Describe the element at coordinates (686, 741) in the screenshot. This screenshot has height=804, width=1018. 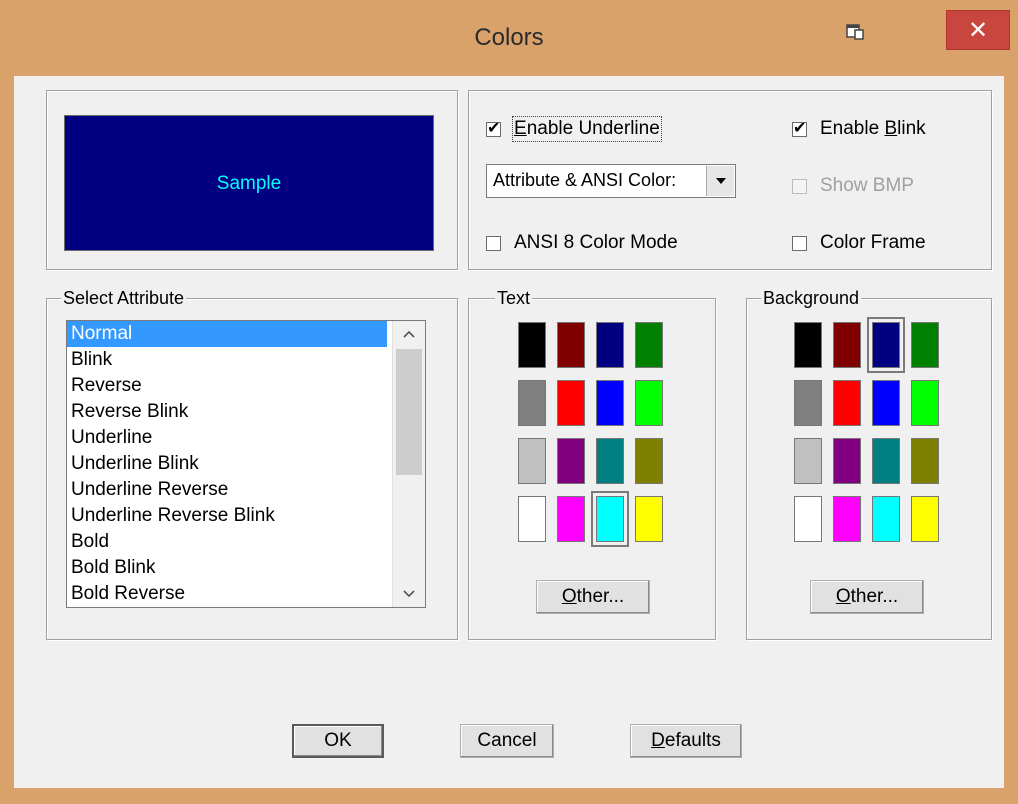
I see `defaults-button: Defaults` at that location.